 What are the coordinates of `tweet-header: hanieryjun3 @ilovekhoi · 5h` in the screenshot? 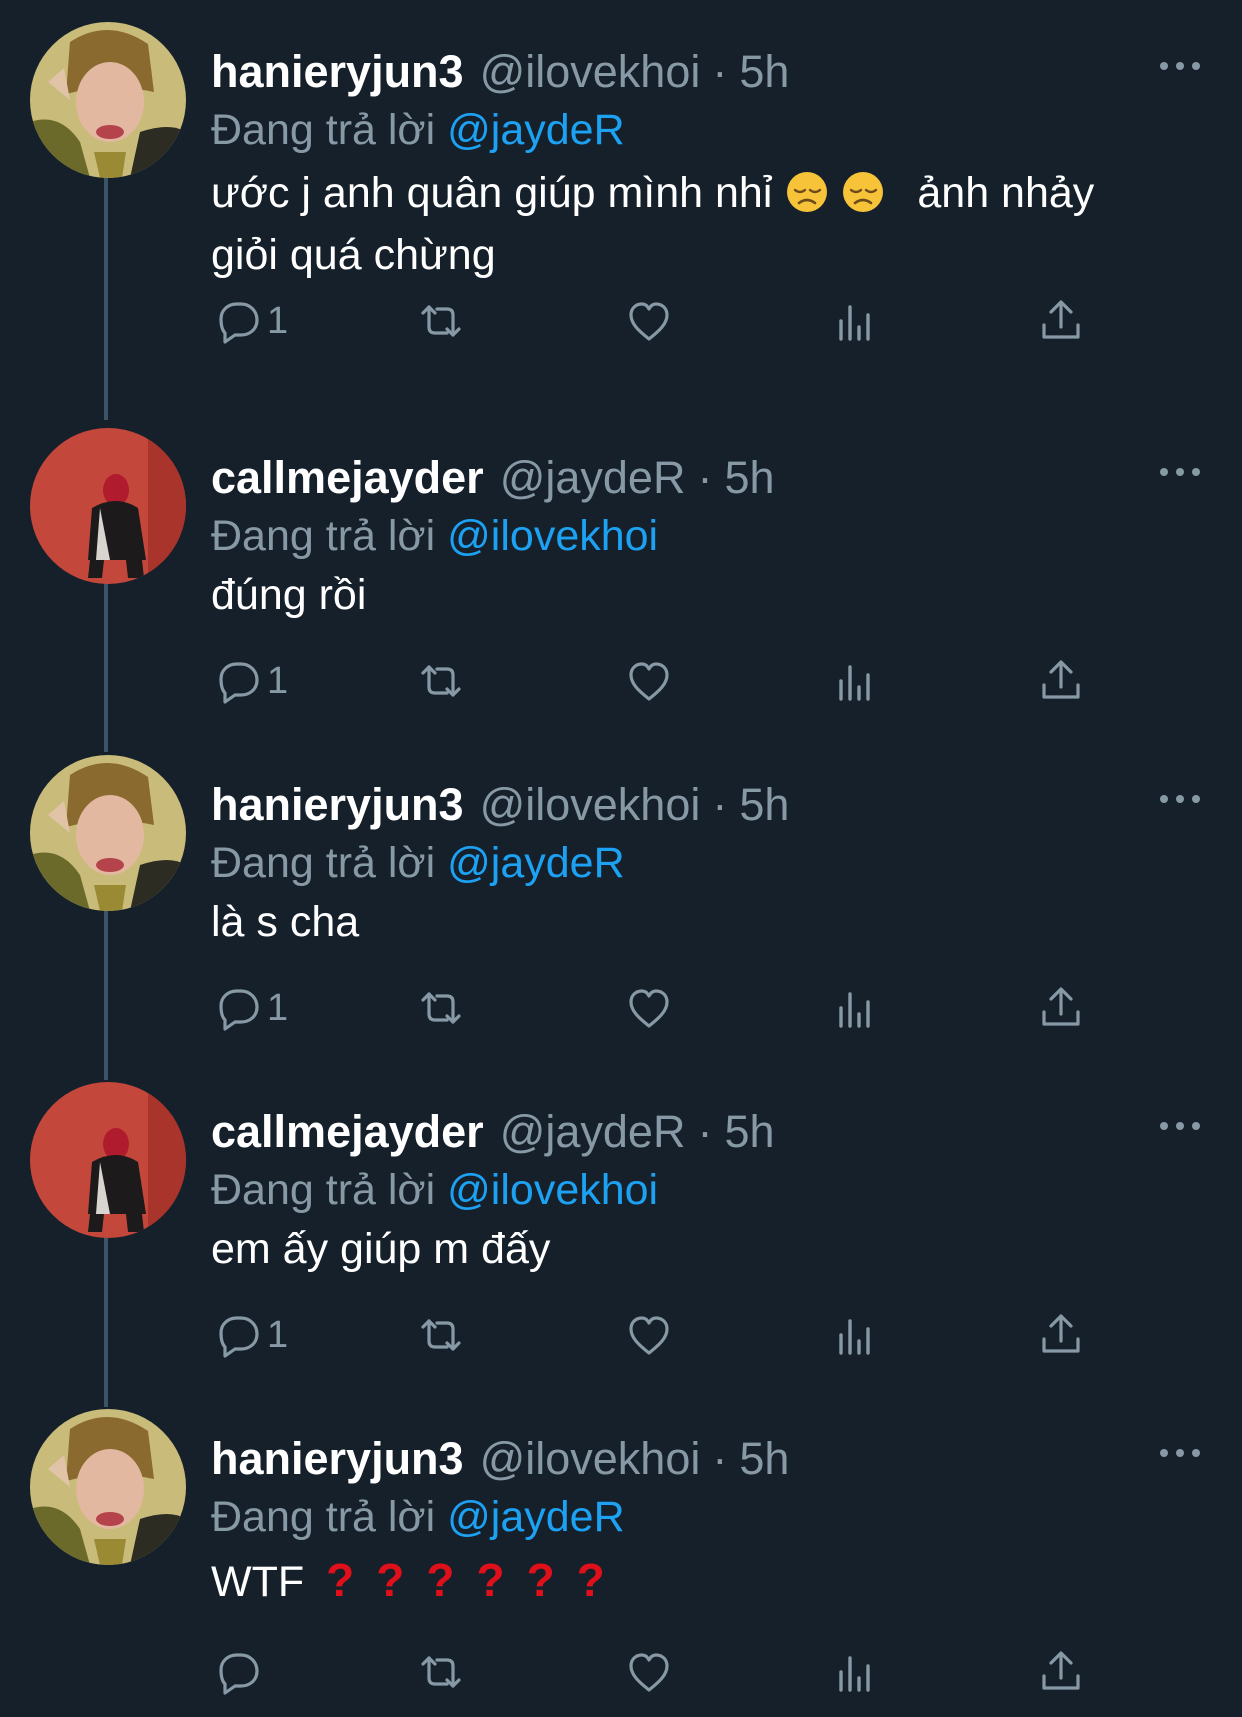 It's located at (500, 72).